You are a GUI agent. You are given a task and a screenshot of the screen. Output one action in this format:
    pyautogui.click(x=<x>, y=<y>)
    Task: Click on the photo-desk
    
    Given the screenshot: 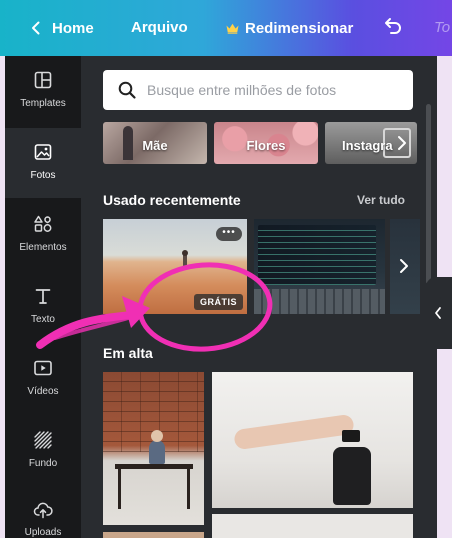 What is the action you would take?
    pyautogui.click(x=154, y=466)
    